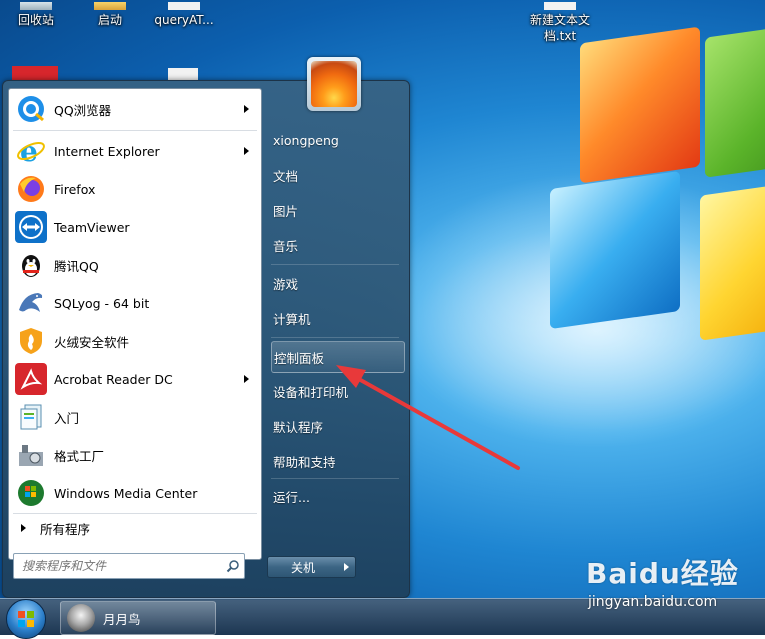 This screenshot has height=639, width=765. Describe the element at coordinates (292, 319) in the screenshot. I see `right-item-label: 计算机` at that location.